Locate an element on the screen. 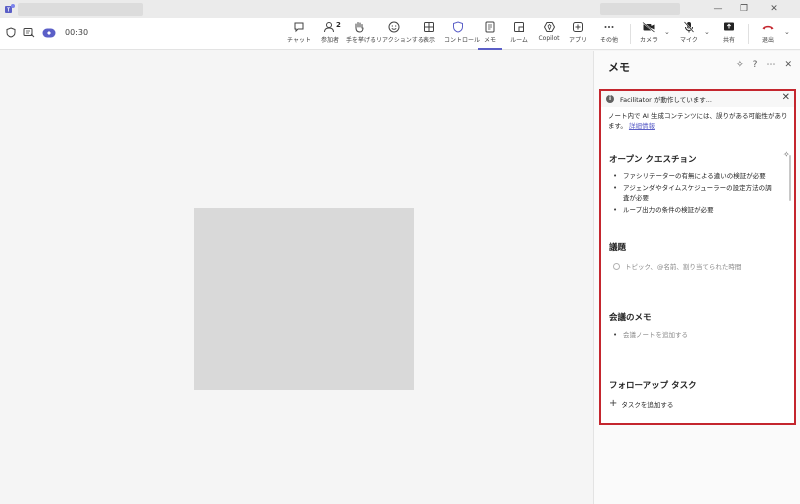 This screenshot has width=800, height=504. meeting-notes-placeholder: 会議ノートを追加する is located at coordinates (695, 335).